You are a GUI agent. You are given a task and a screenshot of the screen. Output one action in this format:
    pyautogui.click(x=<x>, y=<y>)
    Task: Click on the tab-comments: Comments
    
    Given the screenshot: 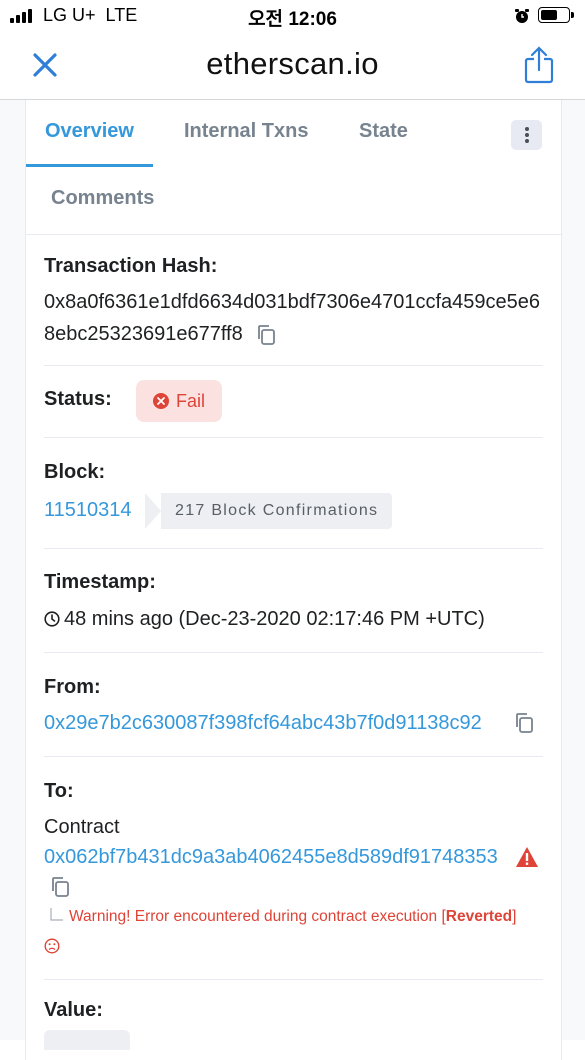 What is the action you would take?
    pyautogui.click(x=102, y=198)
    